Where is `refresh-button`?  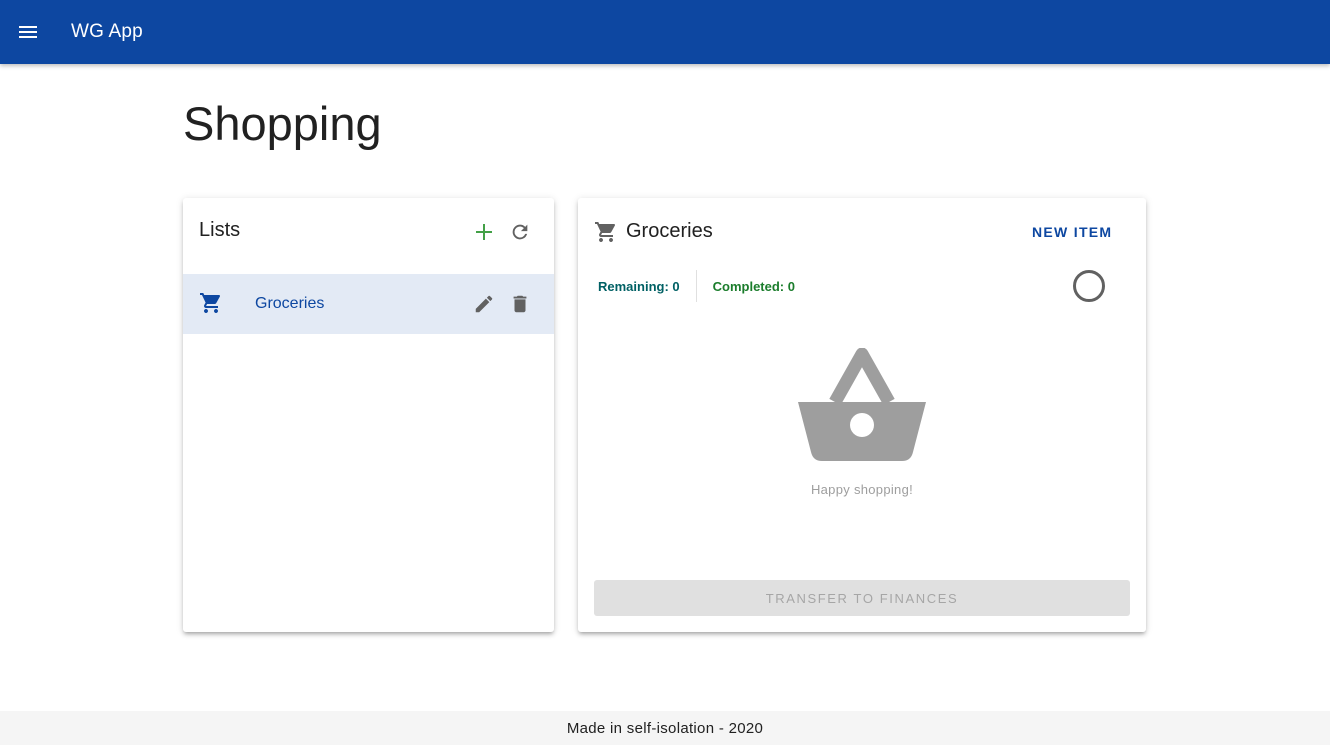 refresh-button is located at coordinates (520, 232).